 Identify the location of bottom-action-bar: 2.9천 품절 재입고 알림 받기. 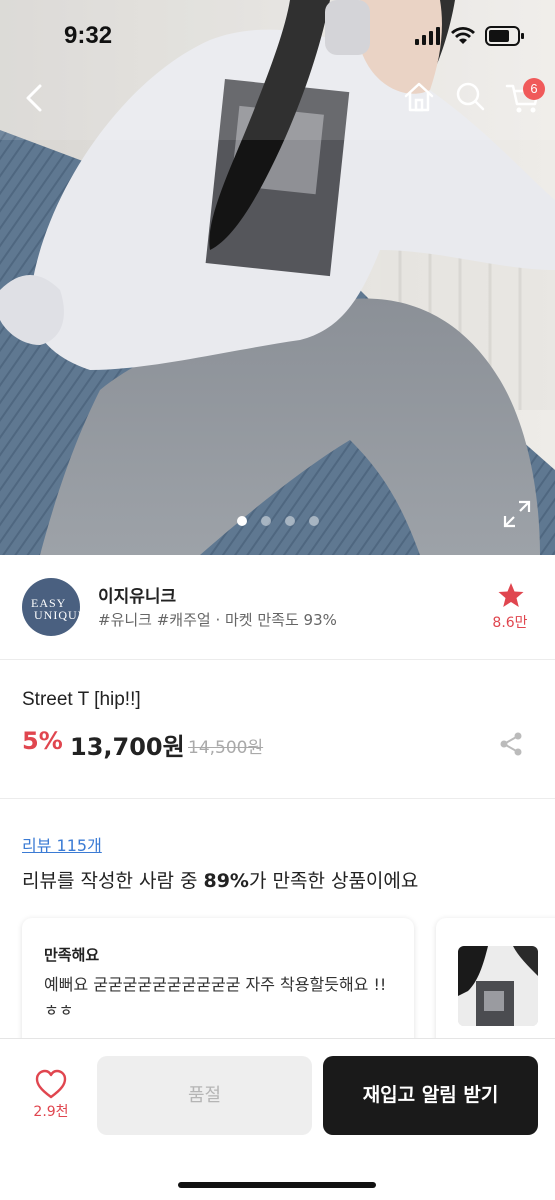
(277, 1119).